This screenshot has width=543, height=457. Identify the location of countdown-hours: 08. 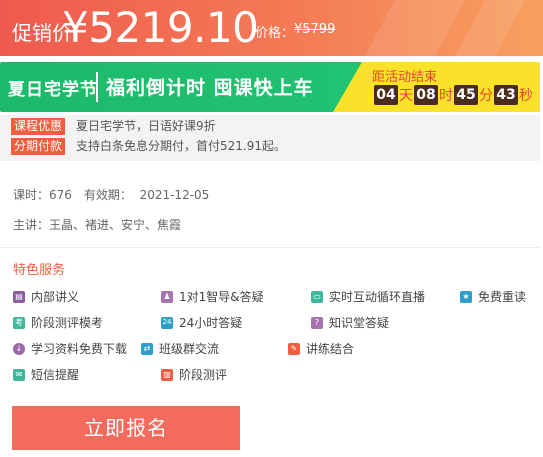
(426, 95).